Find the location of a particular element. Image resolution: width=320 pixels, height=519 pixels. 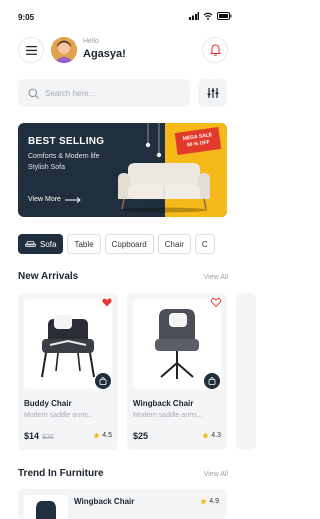

status-icons is located at coordinates (210, 16).